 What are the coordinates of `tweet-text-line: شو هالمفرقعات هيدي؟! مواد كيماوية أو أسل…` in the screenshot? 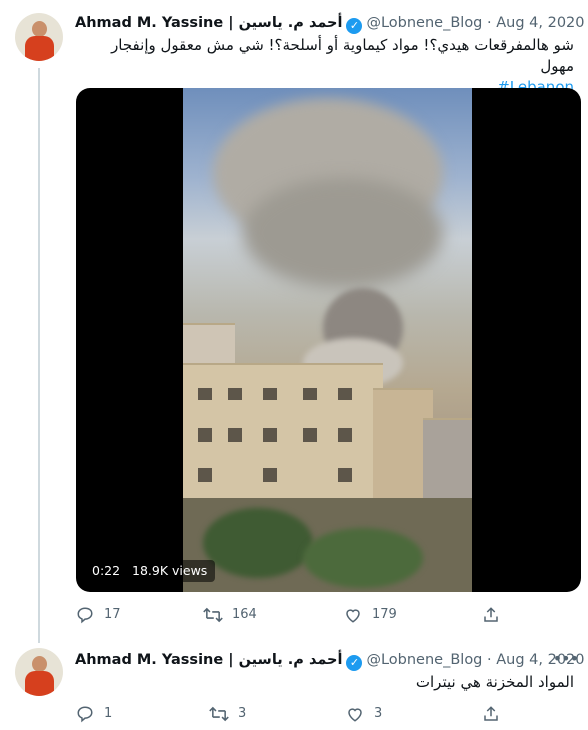 It's located at (342, 55).